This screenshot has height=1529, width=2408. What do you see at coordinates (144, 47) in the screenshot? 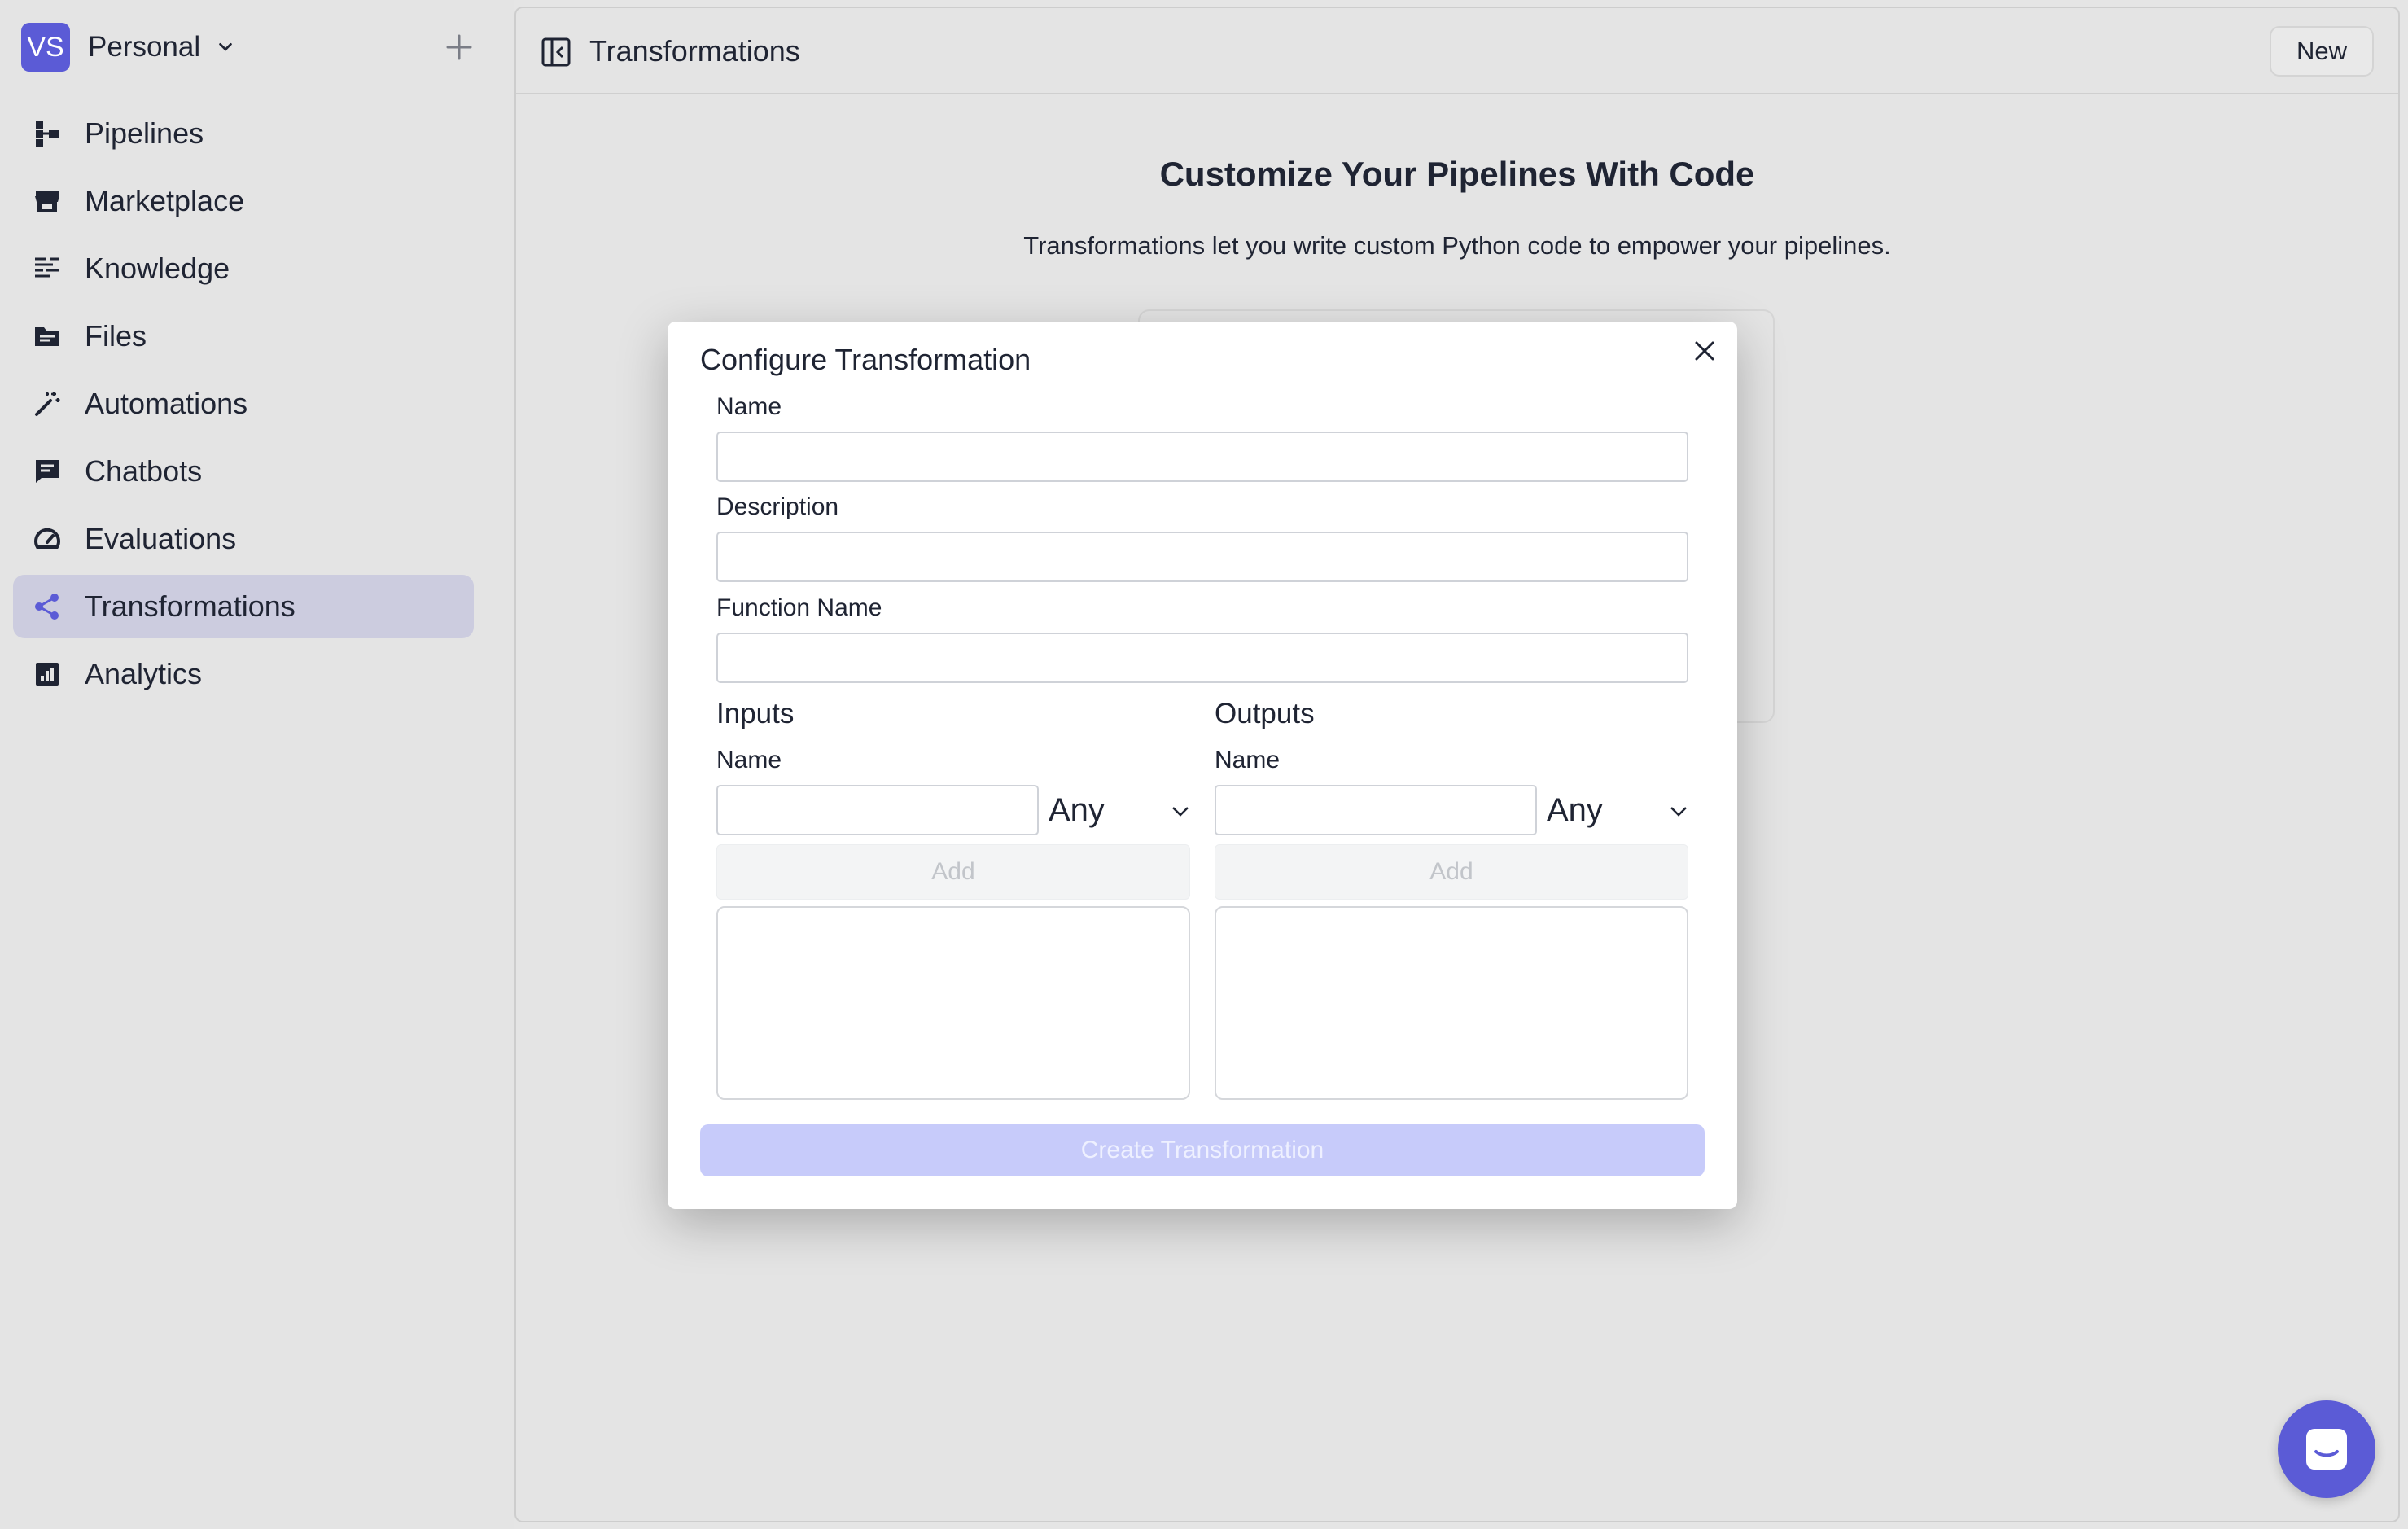
I see `workspace-name: Personal` at bounding box center [144, 47].